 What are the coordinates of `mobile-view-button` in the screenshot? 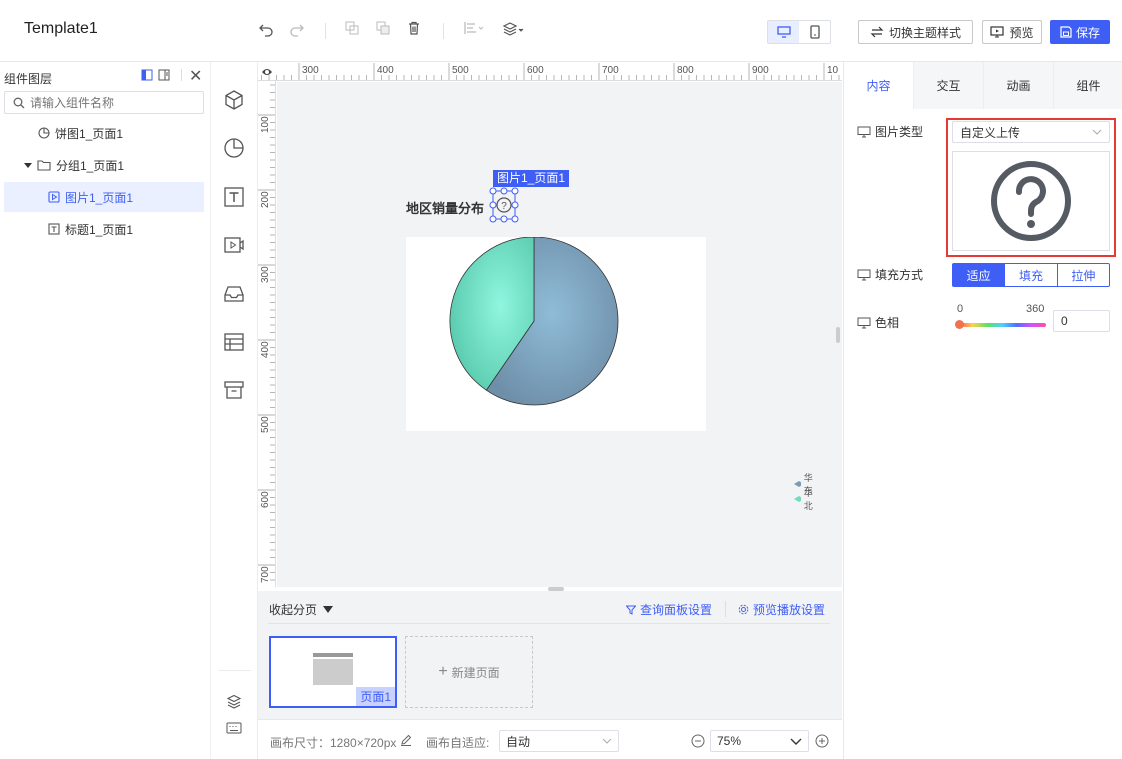 It's located at (814, 32).